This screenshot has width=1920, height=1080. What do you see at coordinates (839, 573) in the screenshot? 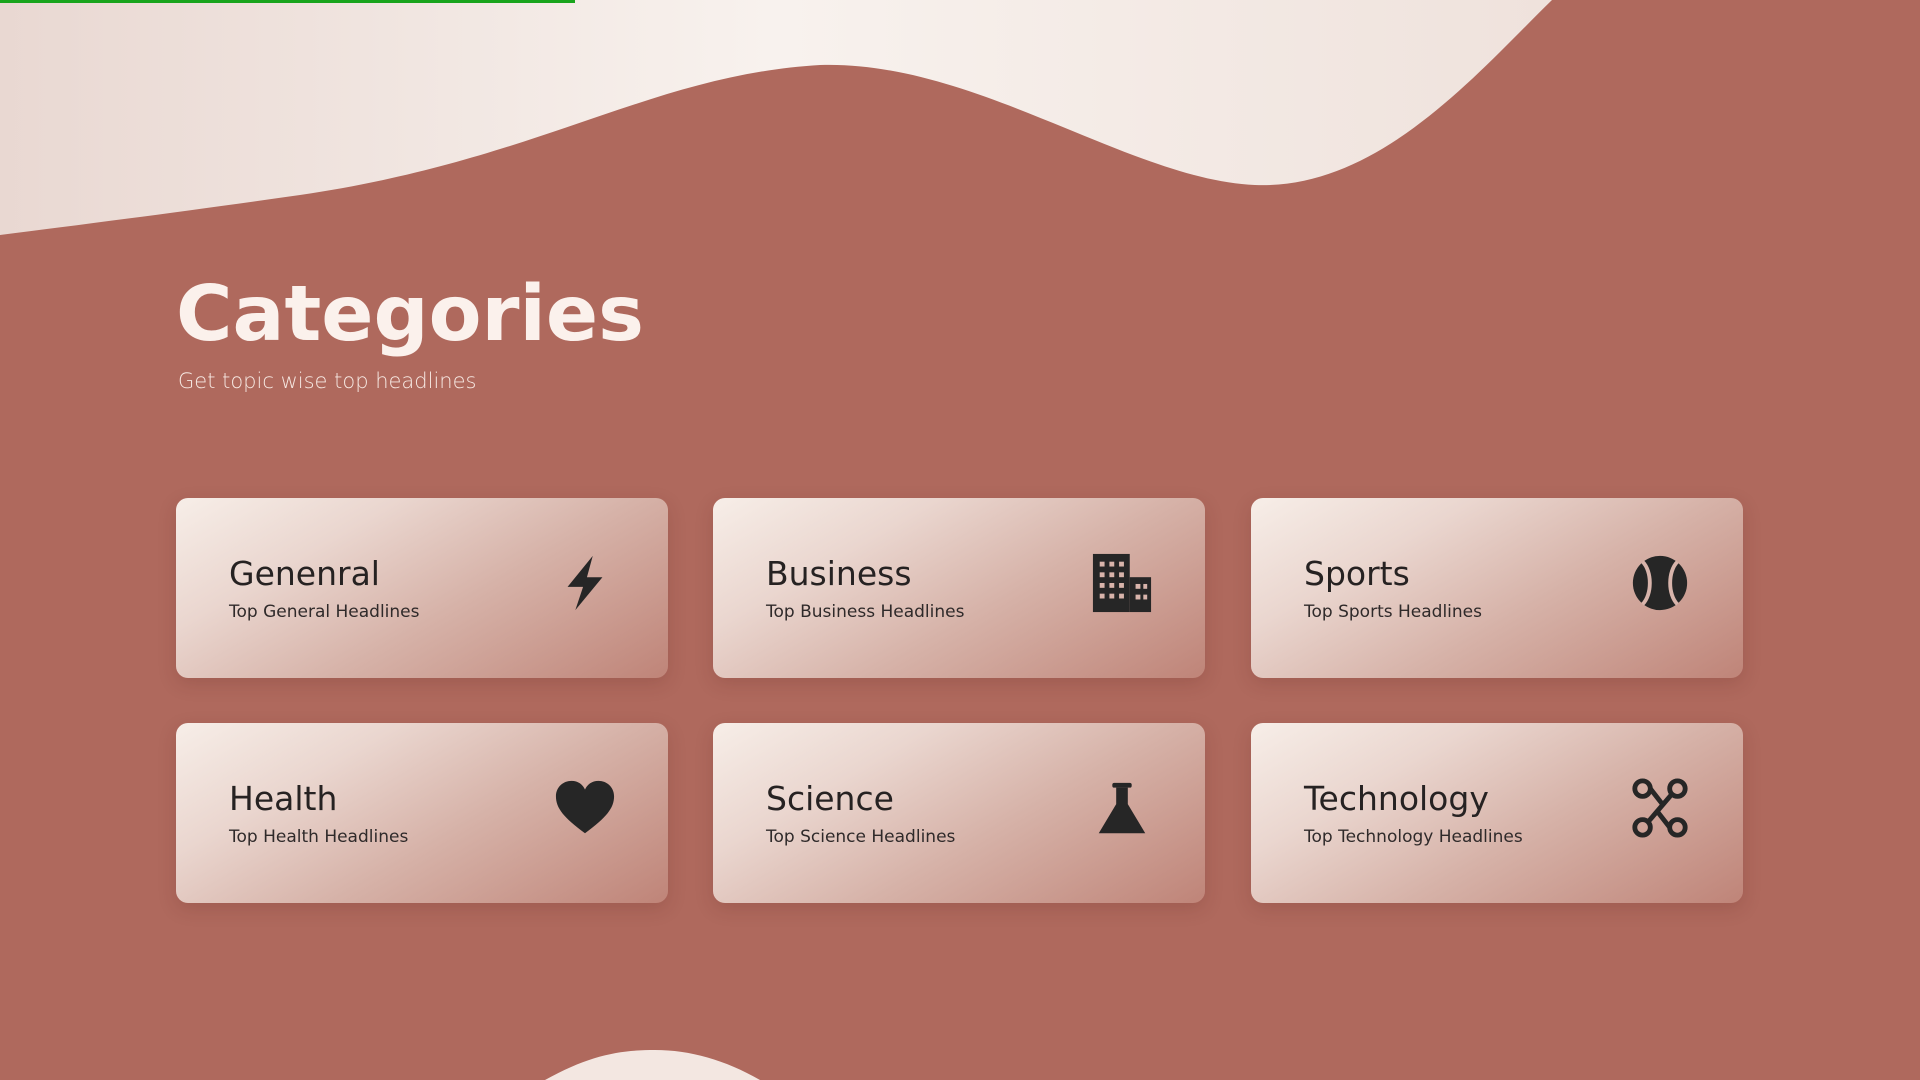
I see `category-title: Business` at bounding box center [839, 573].